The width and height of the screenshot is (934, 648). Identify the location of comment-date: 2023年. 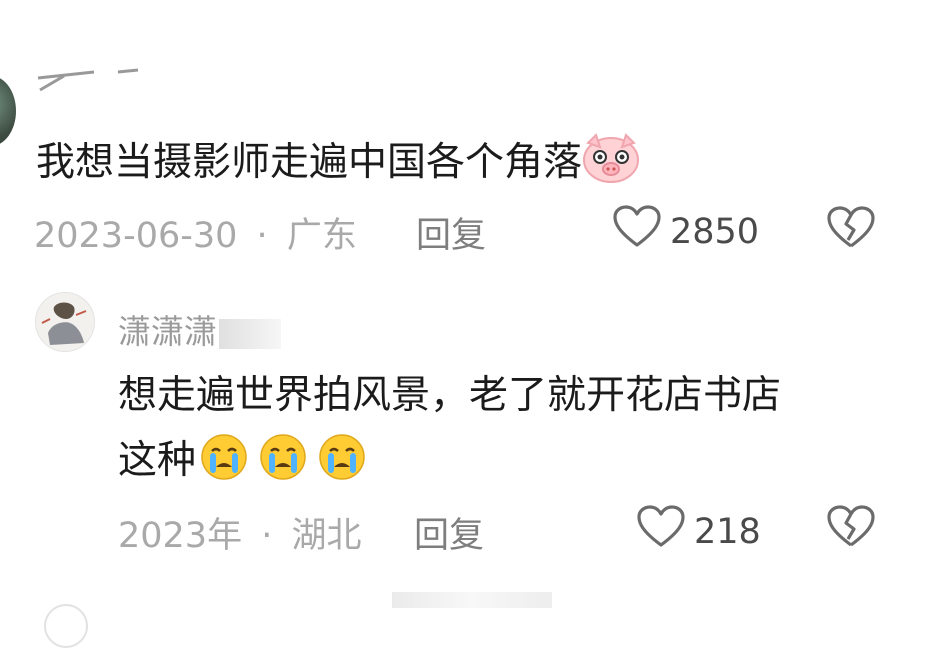
(180, 536).